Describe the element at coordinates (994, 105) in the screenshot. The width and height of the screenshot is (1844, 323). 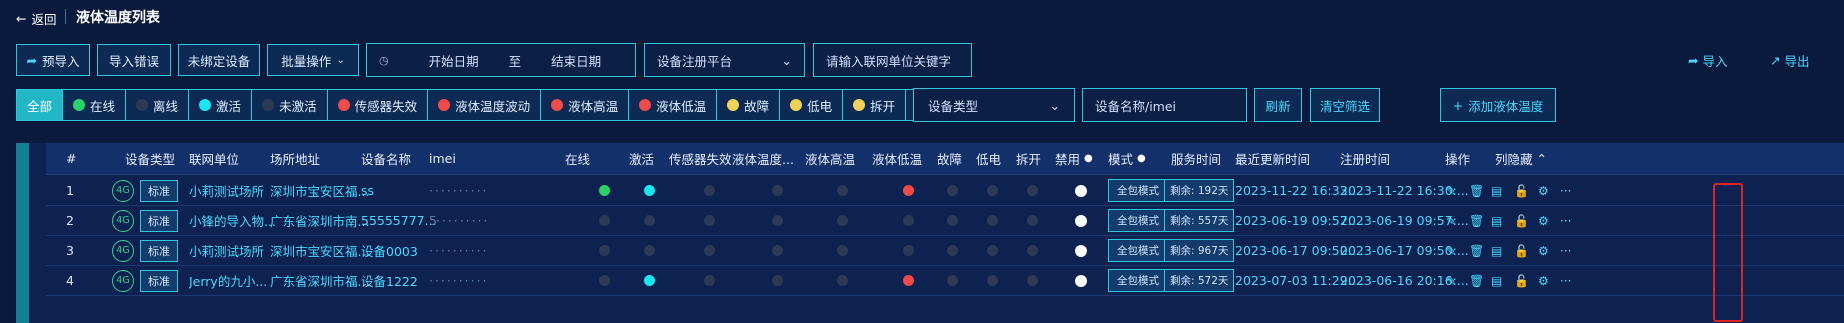
I see `device-type-select: 设备类型 ⌄` at that location.